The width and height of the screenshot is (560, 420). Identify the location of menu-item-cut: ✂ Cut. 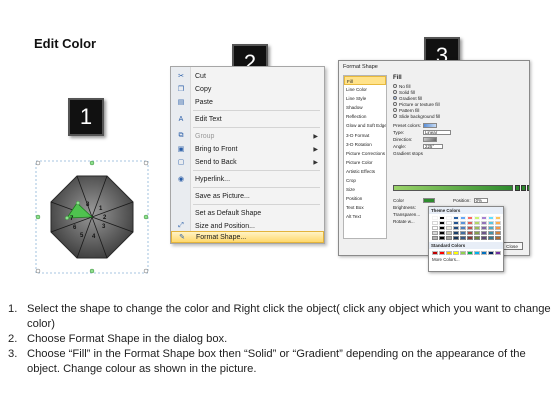
(247, 76).